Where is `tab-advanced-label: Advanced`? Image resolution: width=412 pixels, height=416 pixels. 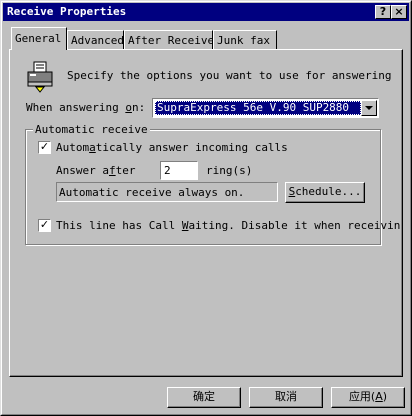
tab-advanced-label: Advanced is located at coordinates (97, 40).